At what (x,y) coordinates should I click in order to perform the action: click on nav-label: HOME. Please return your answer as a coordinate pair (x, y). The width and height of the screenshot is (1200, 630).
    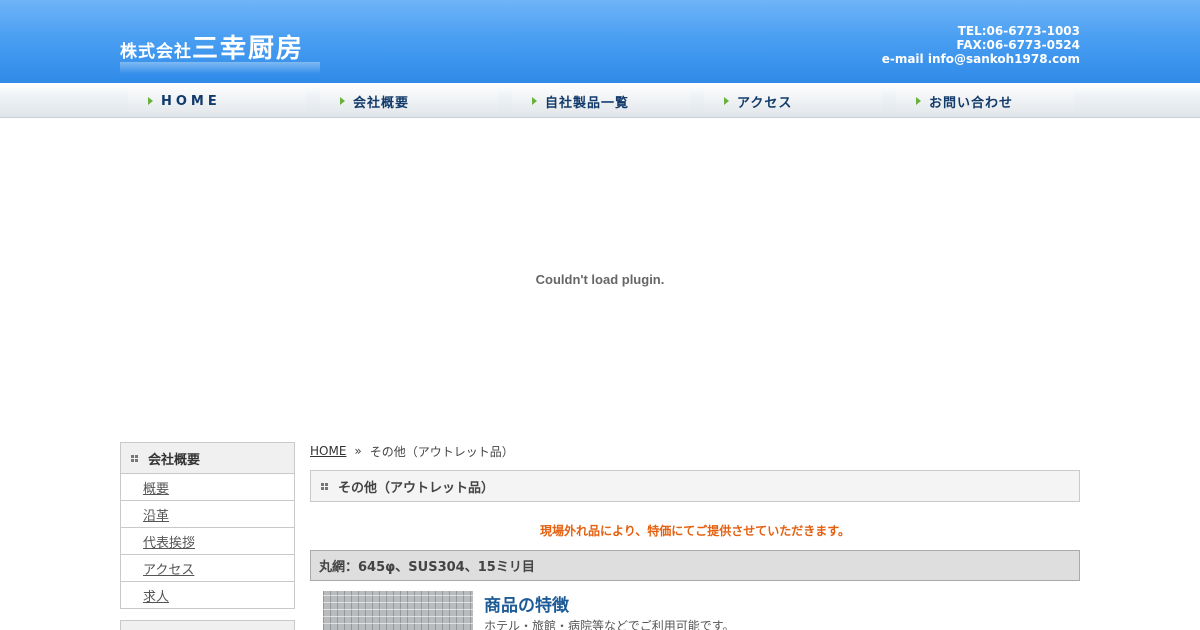
    Looking at the image, I should click on (191, 101).